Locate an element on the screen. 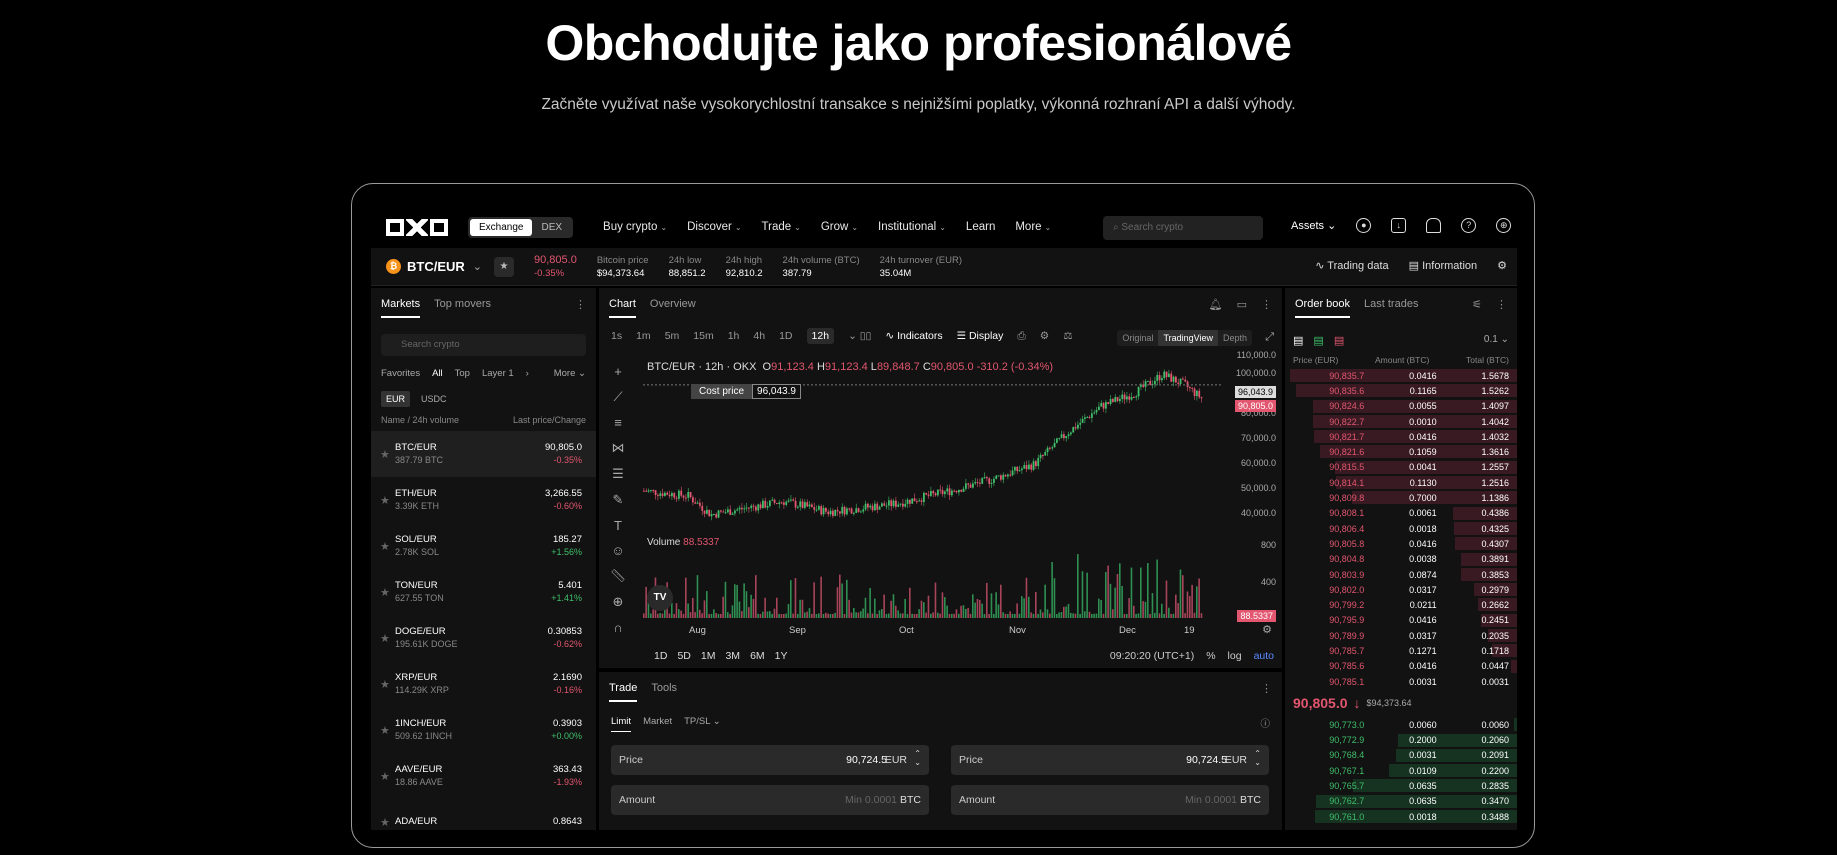 The image size is (1837, 855). settings-gear-icon: ⚙ is located at coordinates (1502, 265).